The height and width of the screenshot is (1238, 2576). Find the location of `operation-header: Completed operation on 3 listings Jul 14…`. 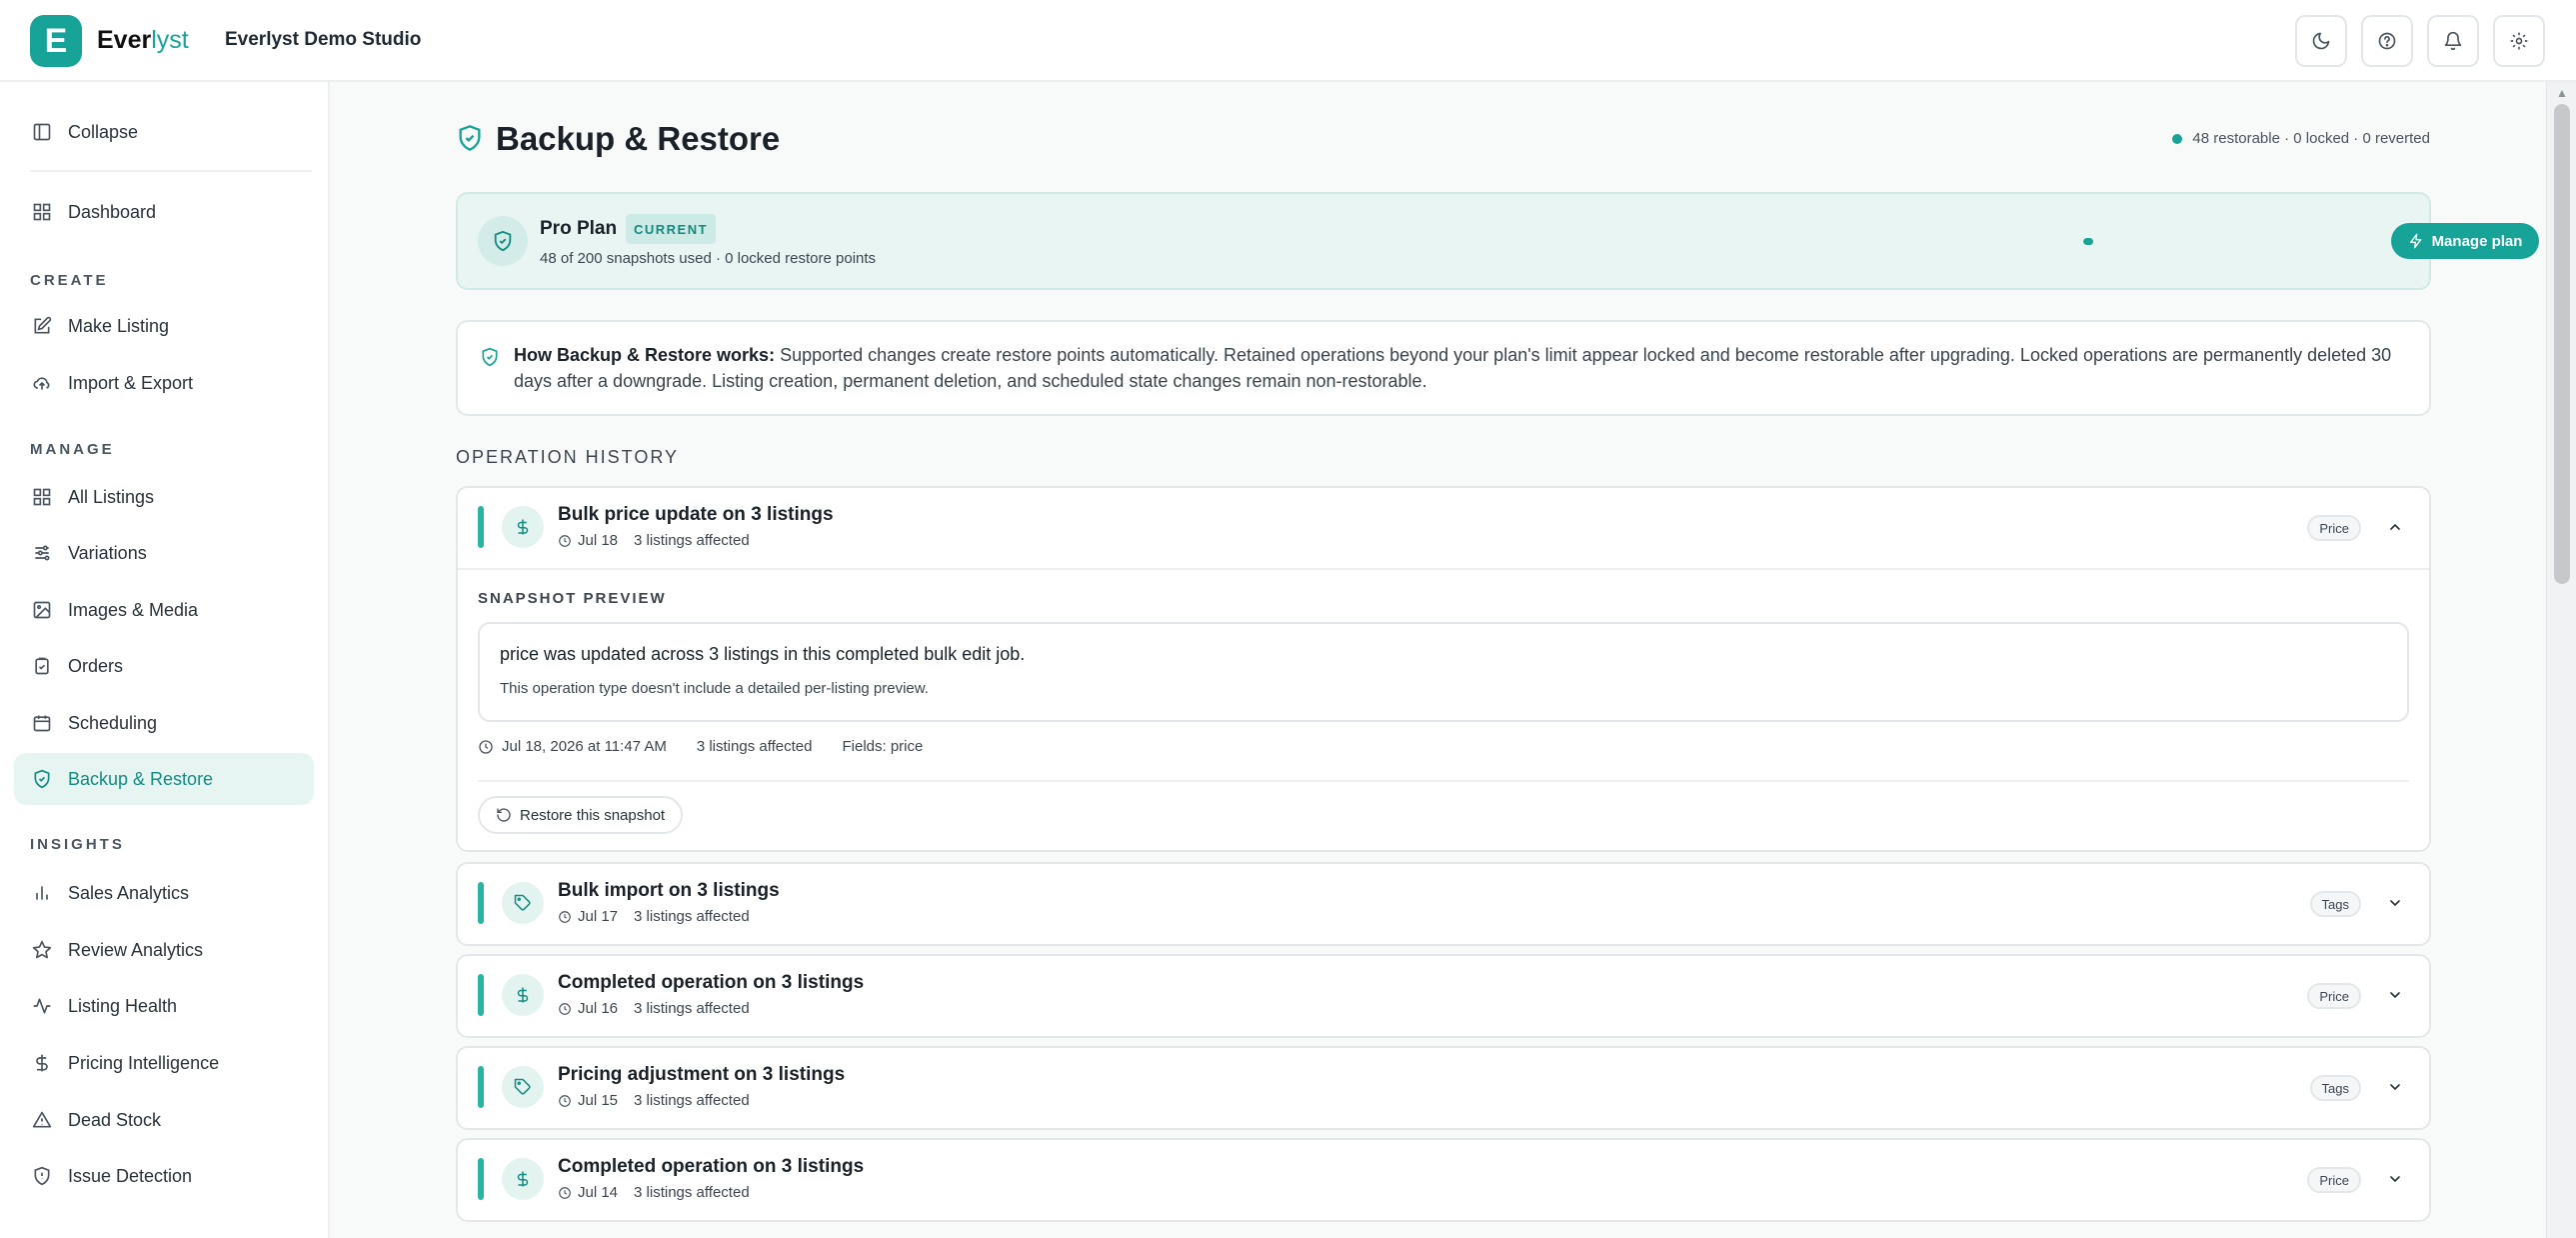

operation-header: Completed operation on 3 listings Jul 14… is located at coordinates (1444, 1180).